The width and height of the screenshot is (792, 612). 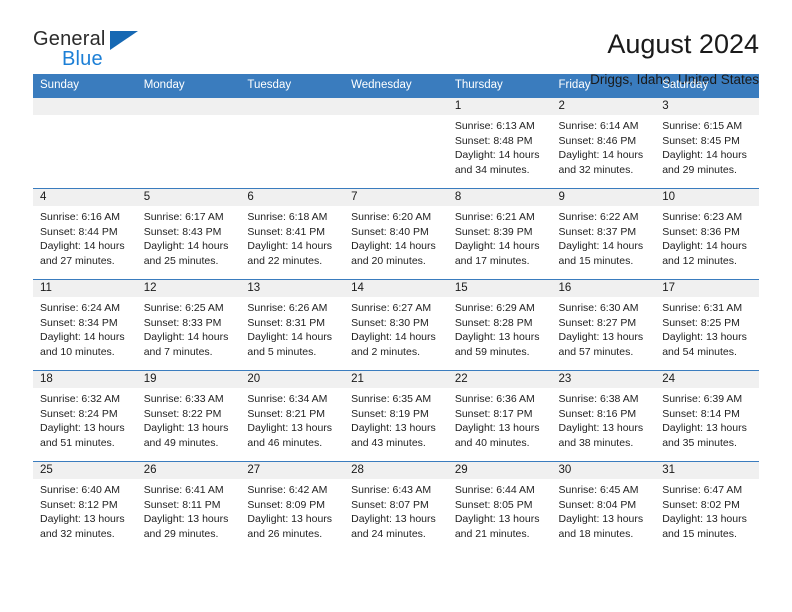 I want to click on daylight-text-line2: and 34 minutes., so click(x=492, y=169).